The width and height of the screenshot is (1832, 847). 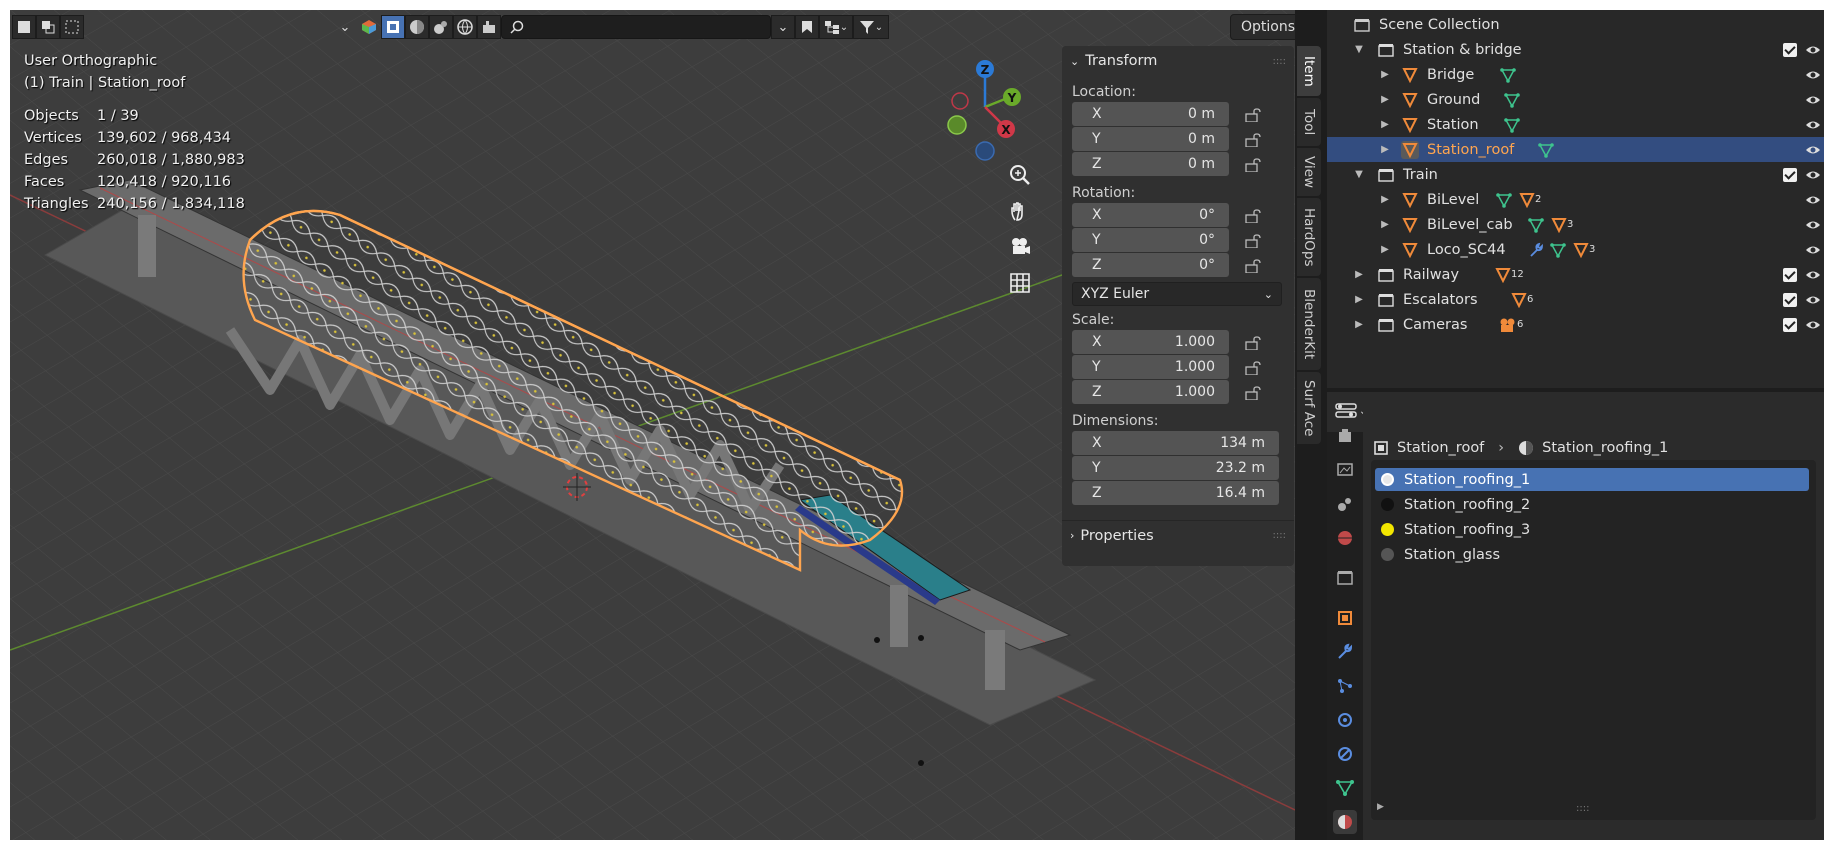 I want to click on select-new-button, so click(x=24, y=27).